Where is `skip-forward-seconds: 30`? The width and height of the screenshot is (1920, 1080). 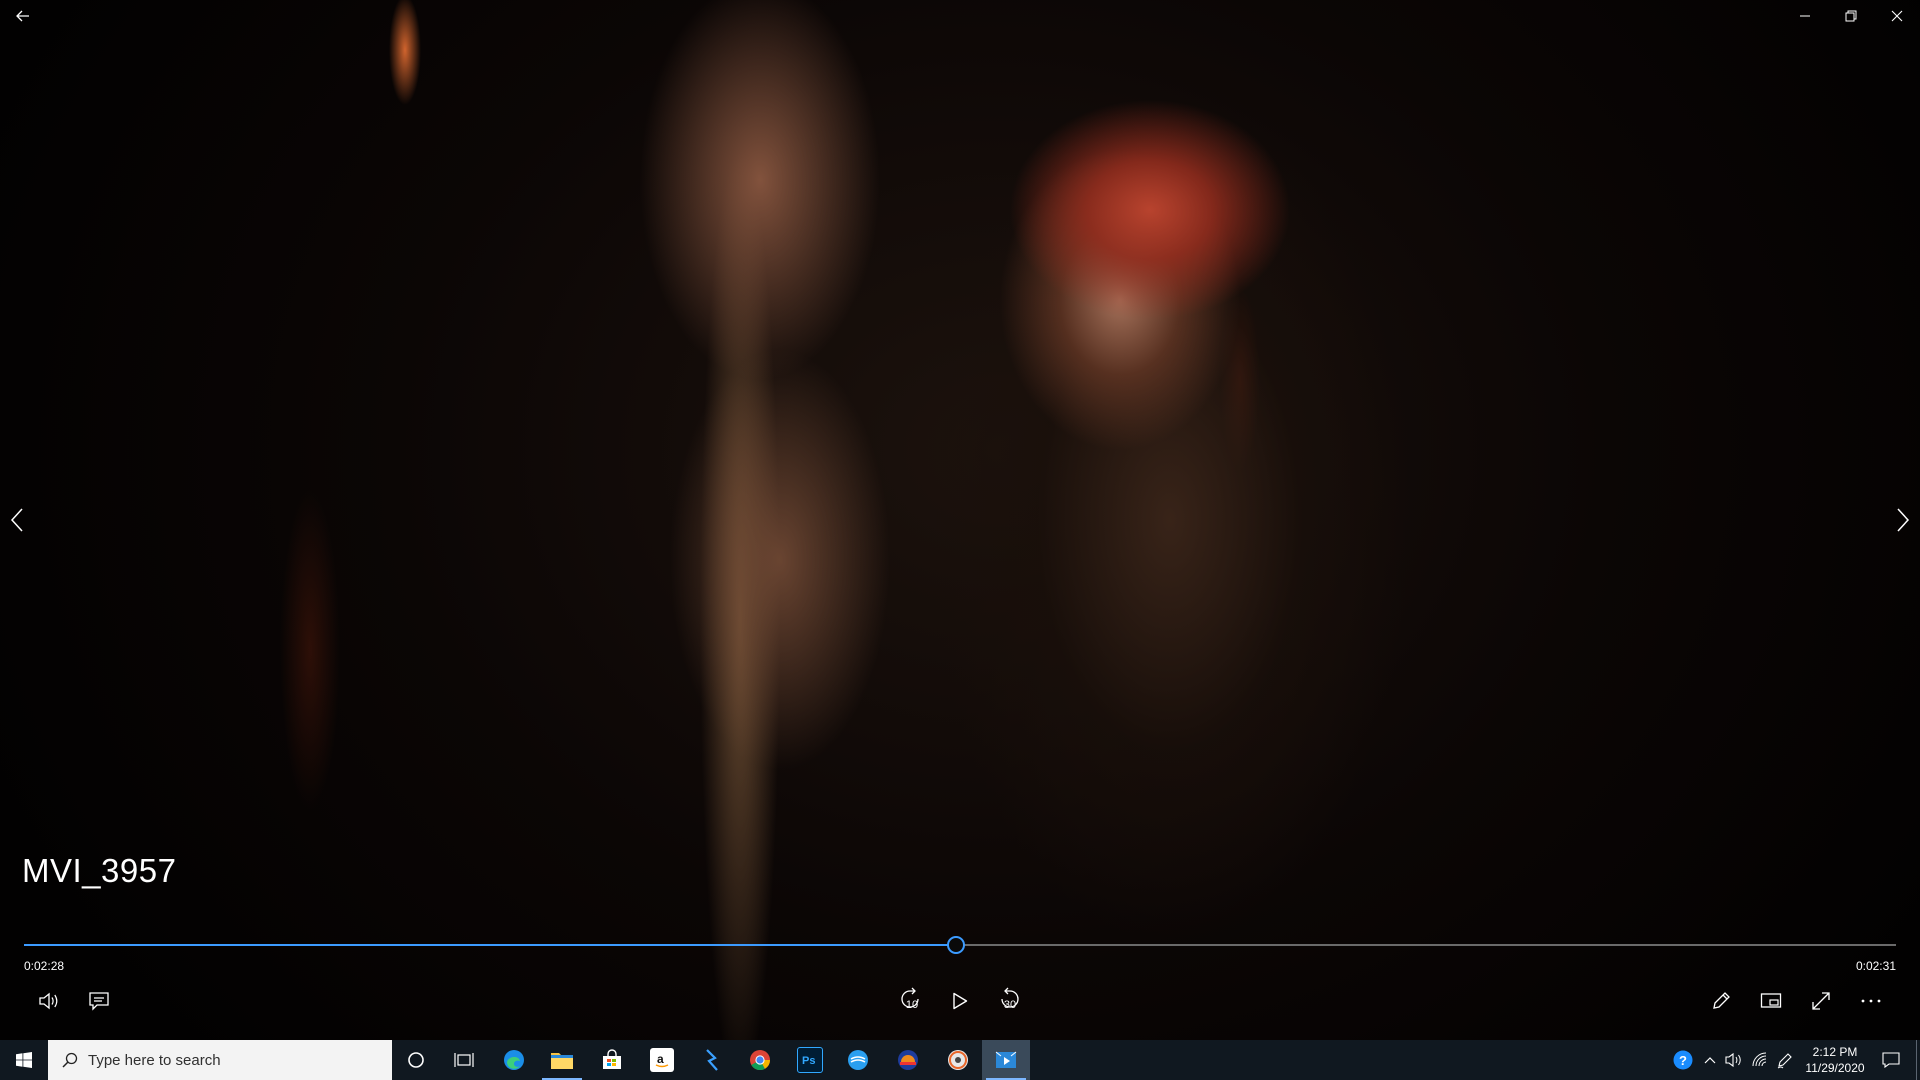 skip-forward-seconds: 30 is located at coordinates (1010, 1005).